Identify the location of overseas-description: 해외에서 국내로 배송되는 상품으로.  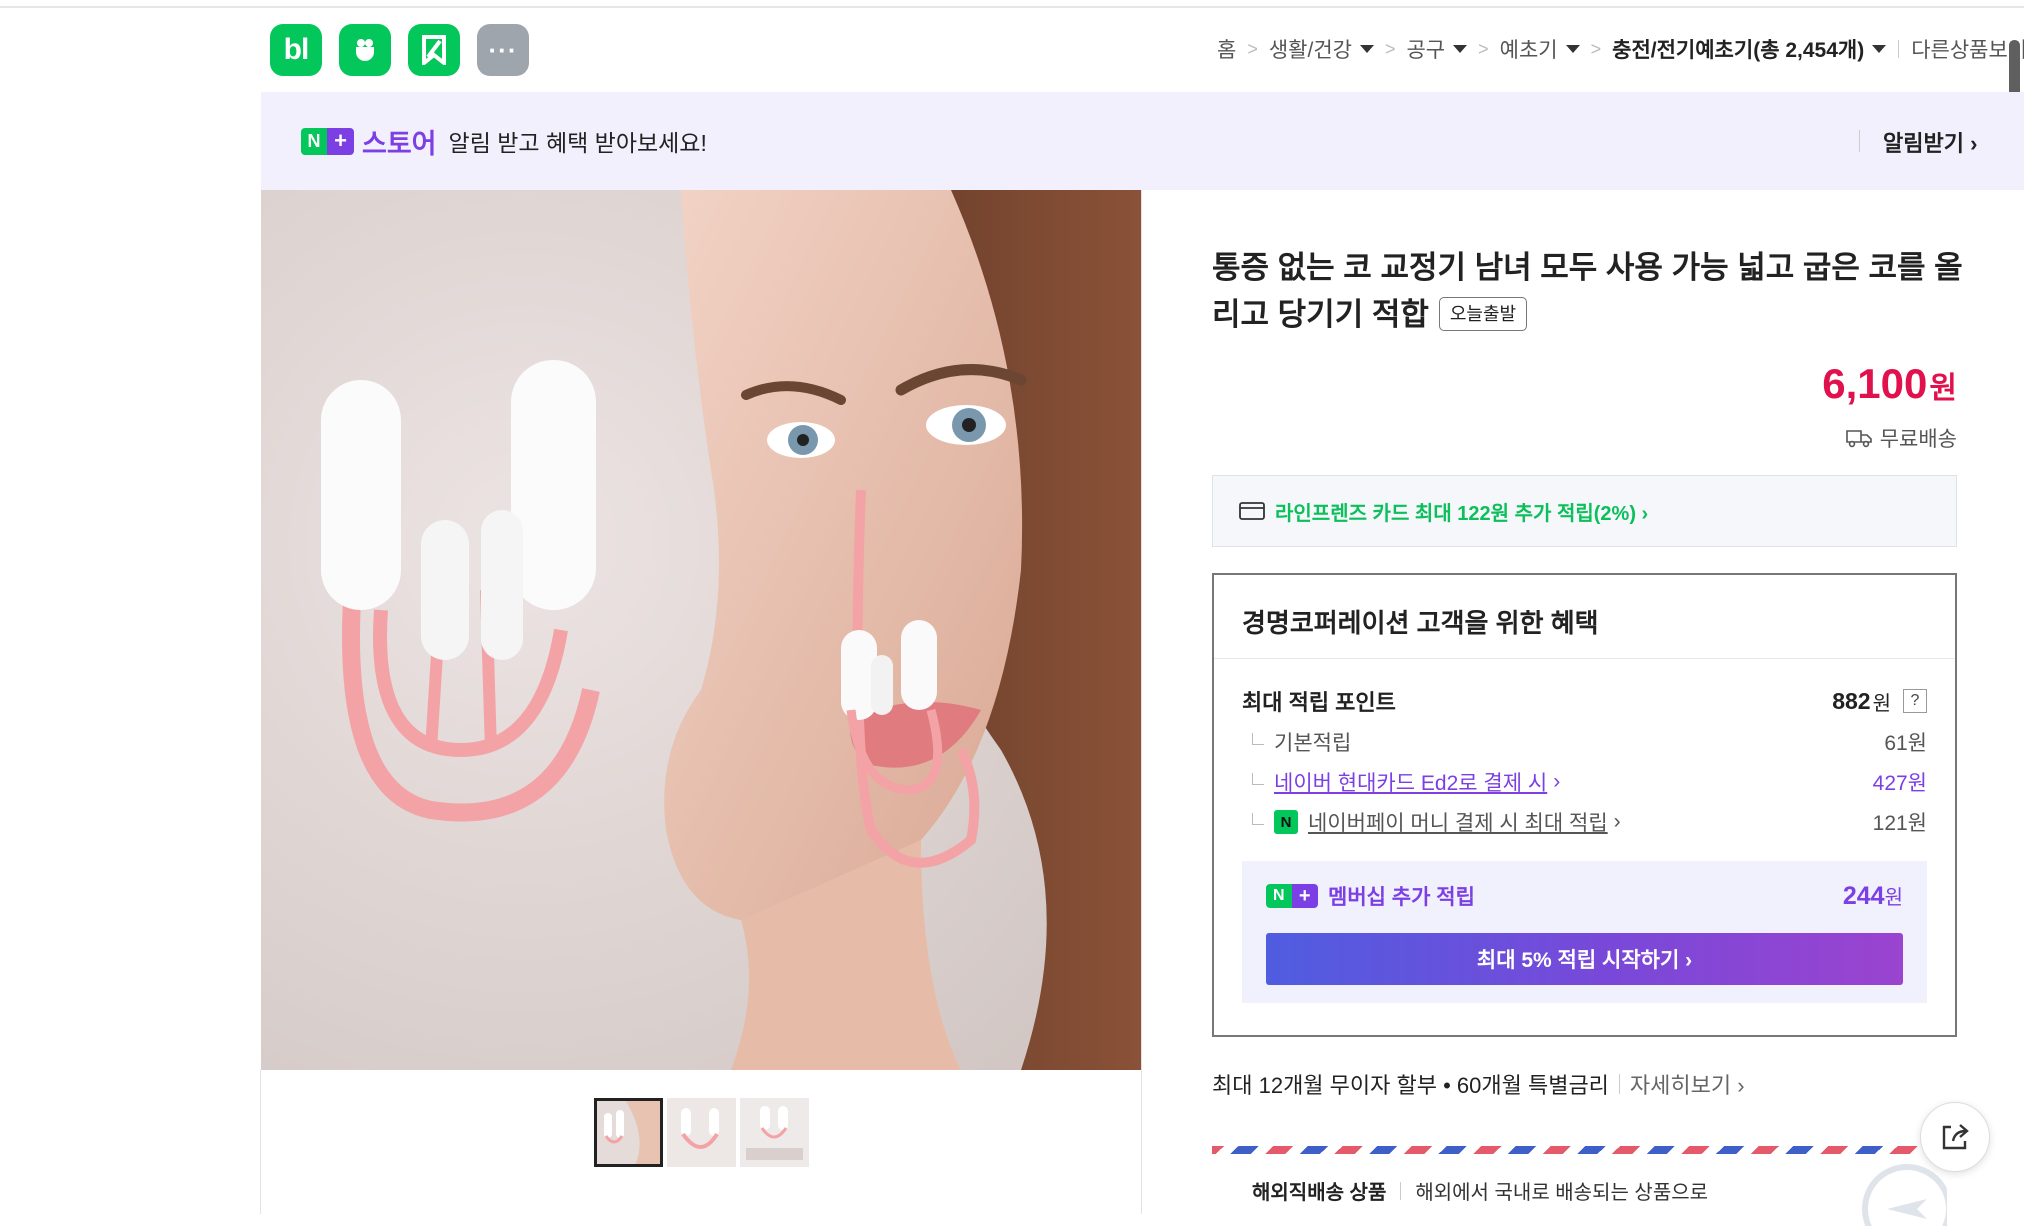
(1562, 1193).